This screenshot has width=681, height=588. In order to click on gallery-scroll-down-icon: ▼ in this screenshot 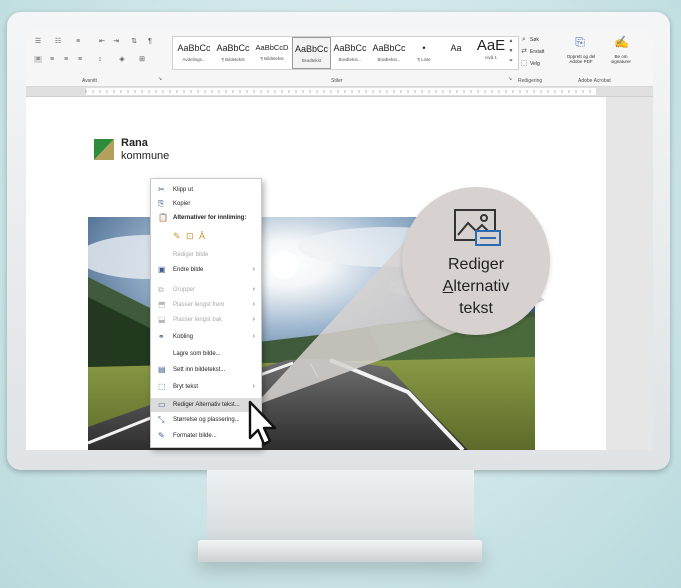, I will do `click(511, 51)`.